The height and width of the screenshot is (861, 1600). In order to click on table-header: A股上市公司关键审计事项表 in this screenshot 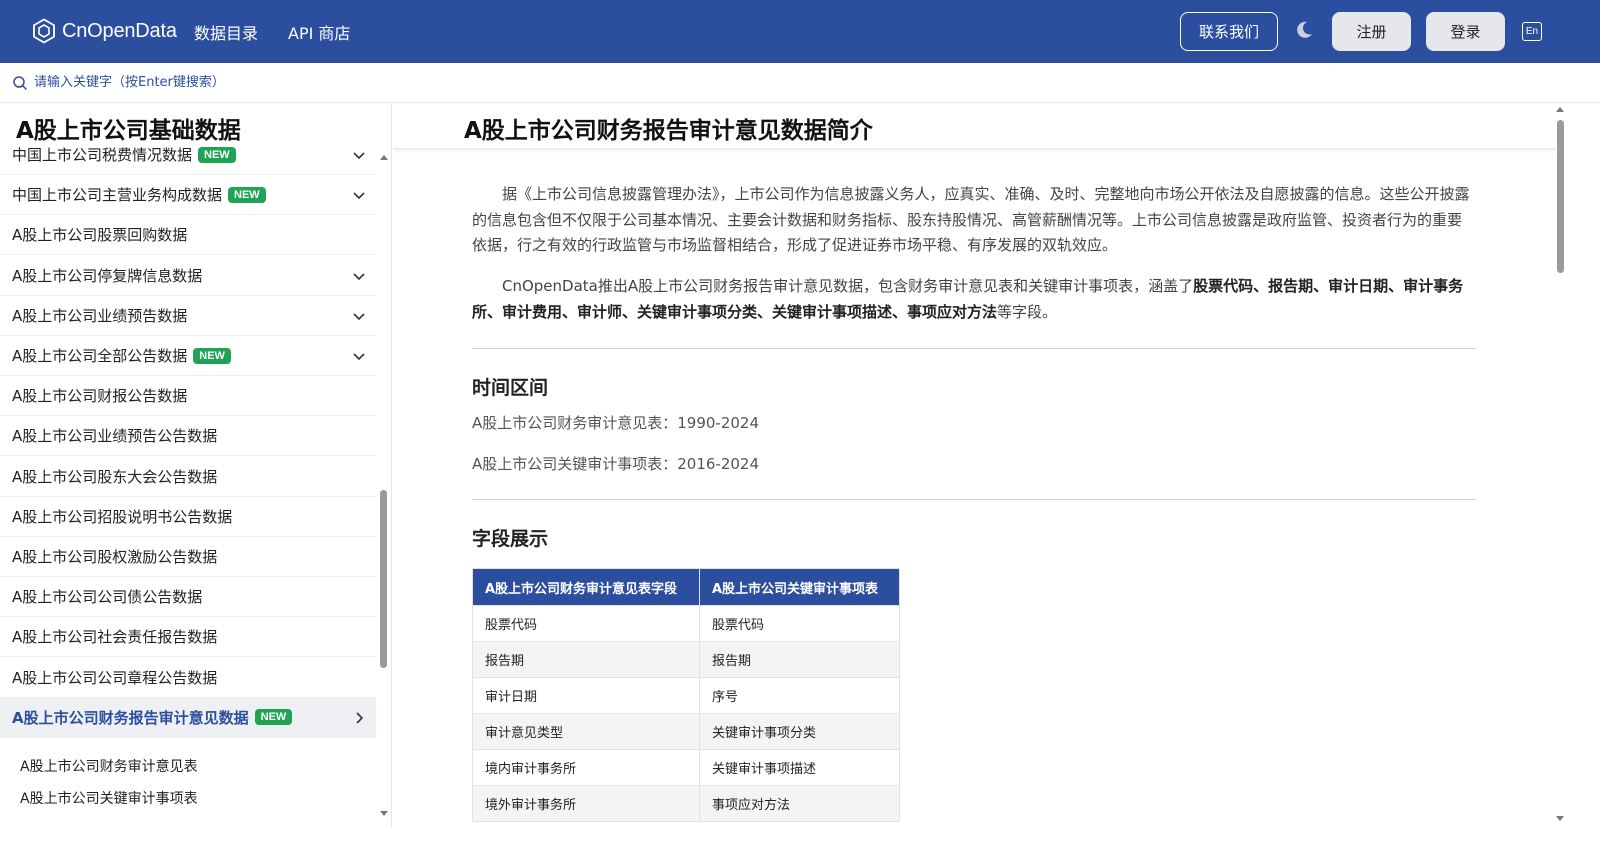, I will do `click(799, 587)`.